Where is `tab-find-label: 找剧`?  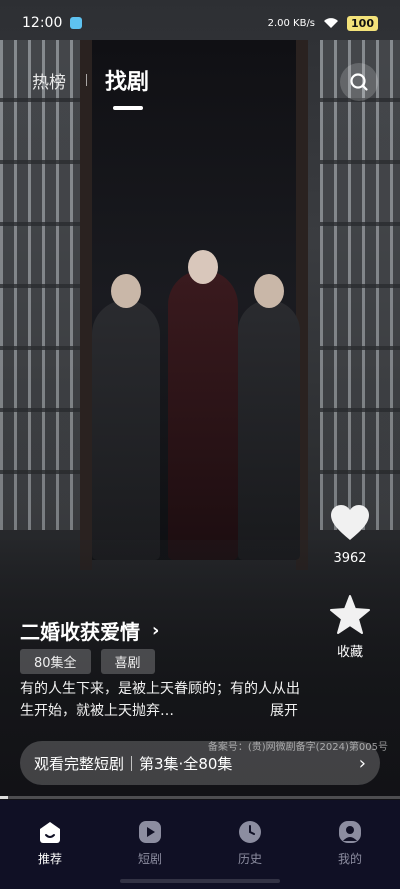 tab-find-label: 找剧 is located at coordinates (127, 82).